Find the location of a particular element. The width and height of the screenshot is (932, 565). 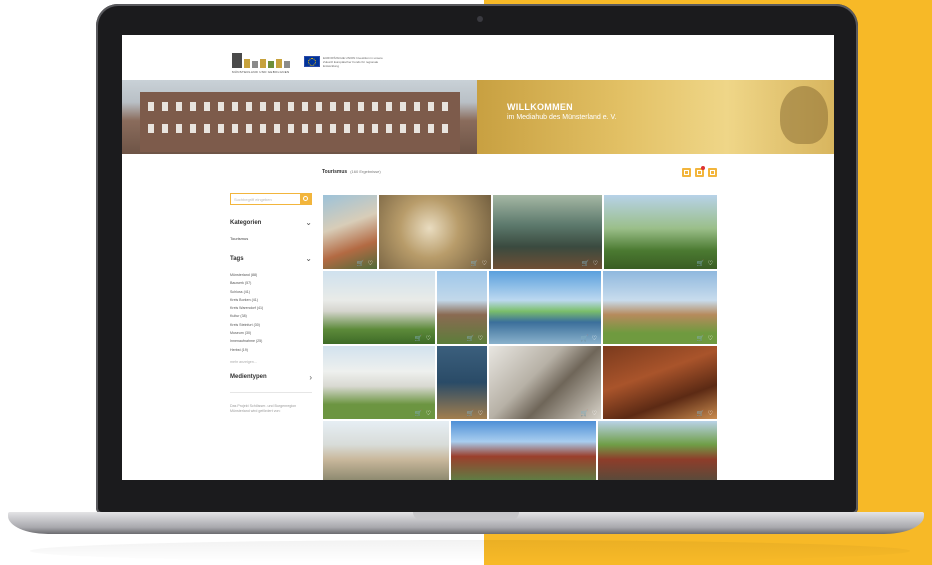

tag-item: Schloss (41) is located at coordinates (272, 292).